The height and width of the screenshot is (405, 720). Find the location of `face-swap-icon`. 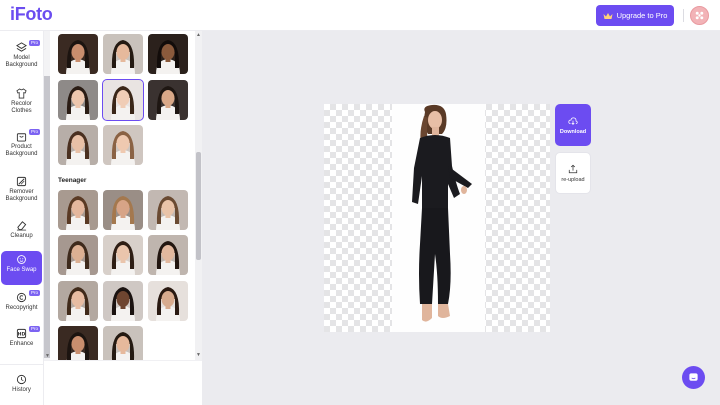

face-swap-icon is located at coordinates (21, 259).